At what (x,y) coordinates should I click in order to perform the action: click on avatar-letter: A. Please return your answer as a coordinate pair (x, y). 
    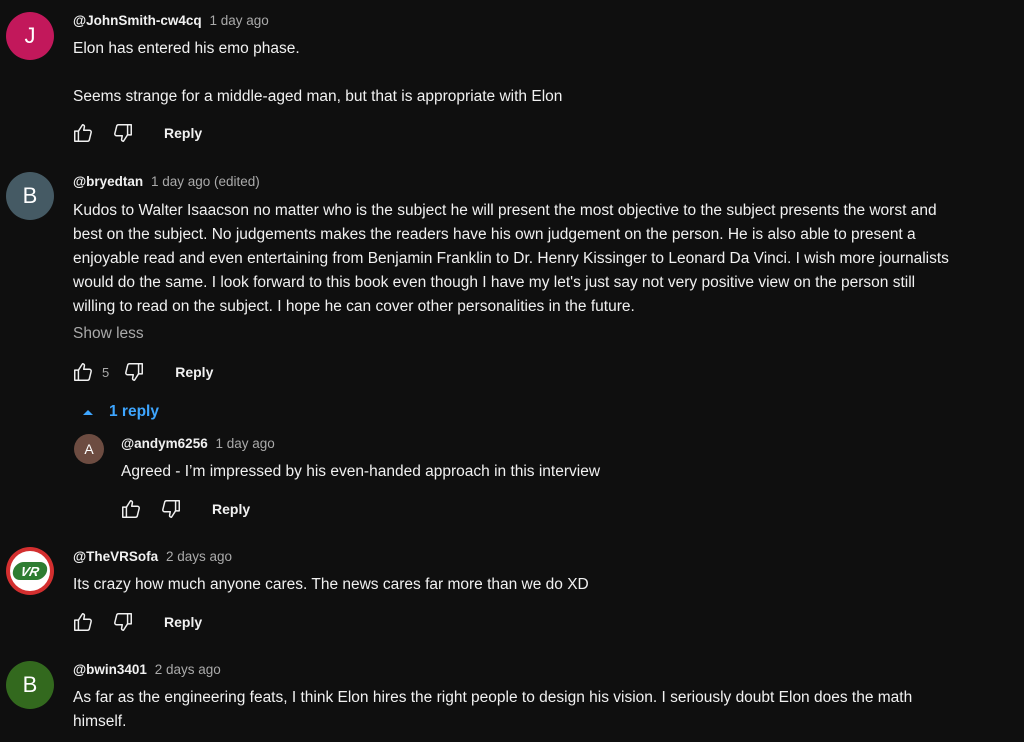
    Looking at the image, I should click on (89, 449).